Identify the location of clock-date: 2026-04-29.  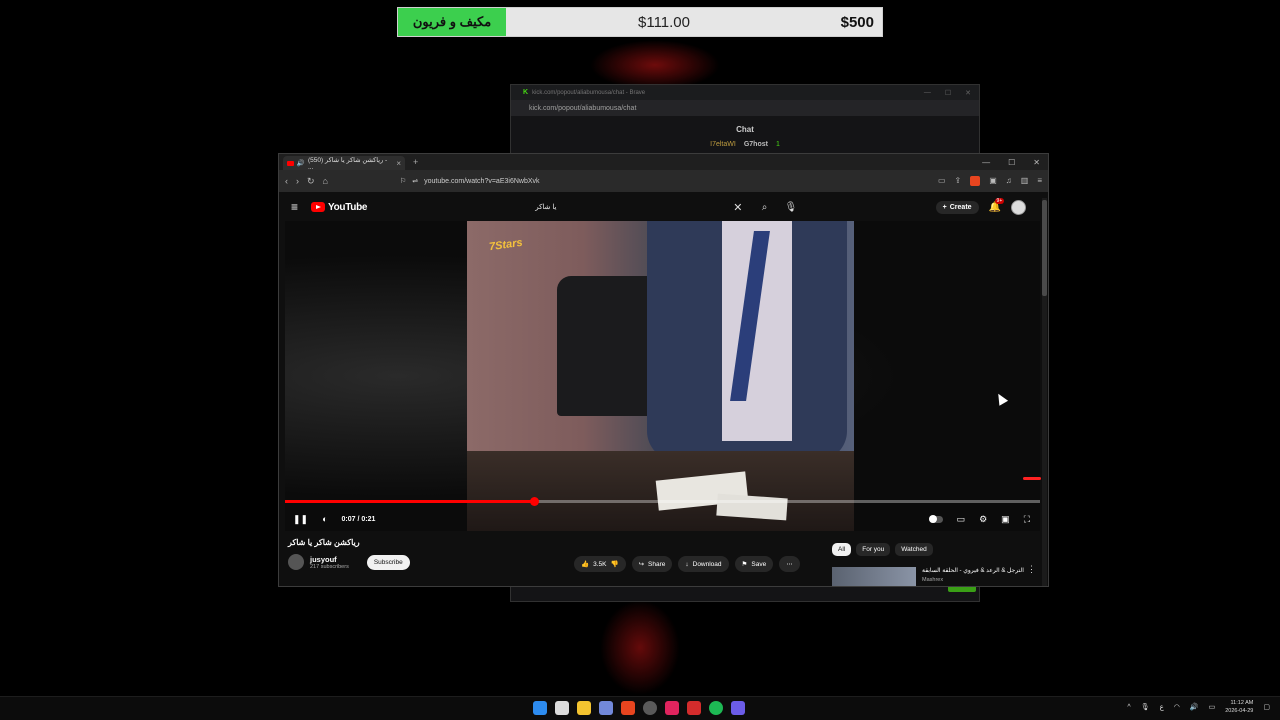
(1239, 711).